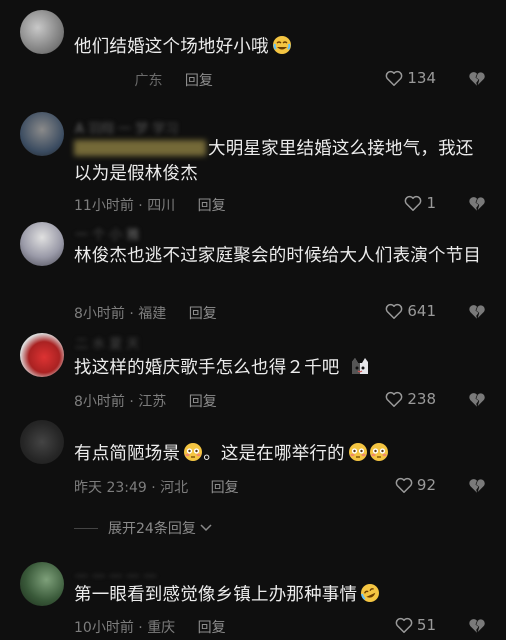 Image resolution: width=506 pixels, height=640 pixels. What do you see at coordinates (152, 402) in the screenshot?
I see `comment-location: 江苏` at bounding box center [152, 402].